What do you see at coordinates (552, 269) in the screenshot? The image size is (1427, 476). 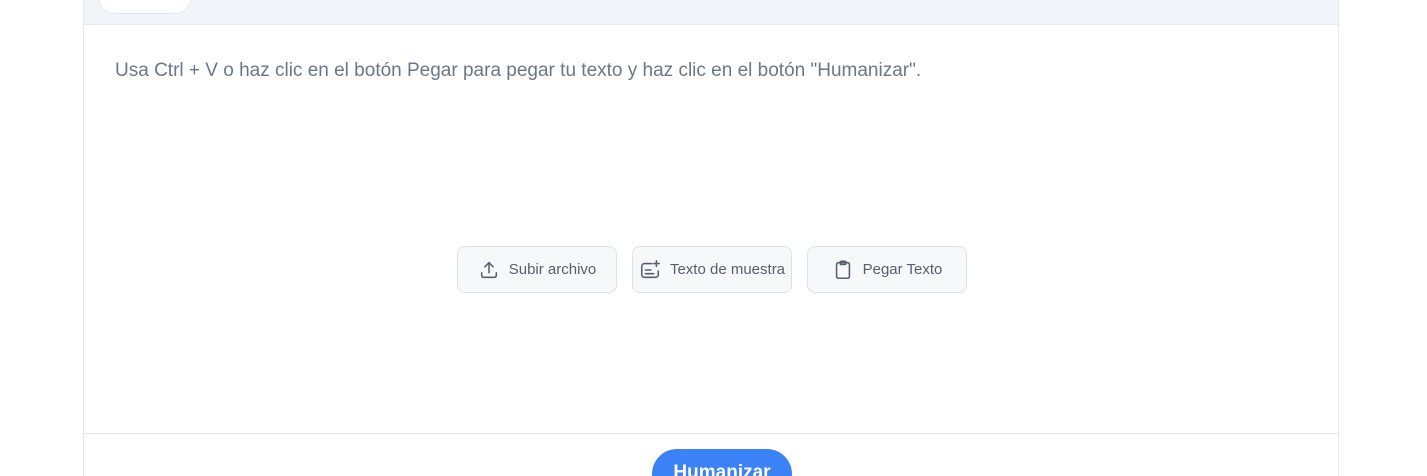 I see `upload-file-label: Subir archivo` at bounding box center [552, 269].